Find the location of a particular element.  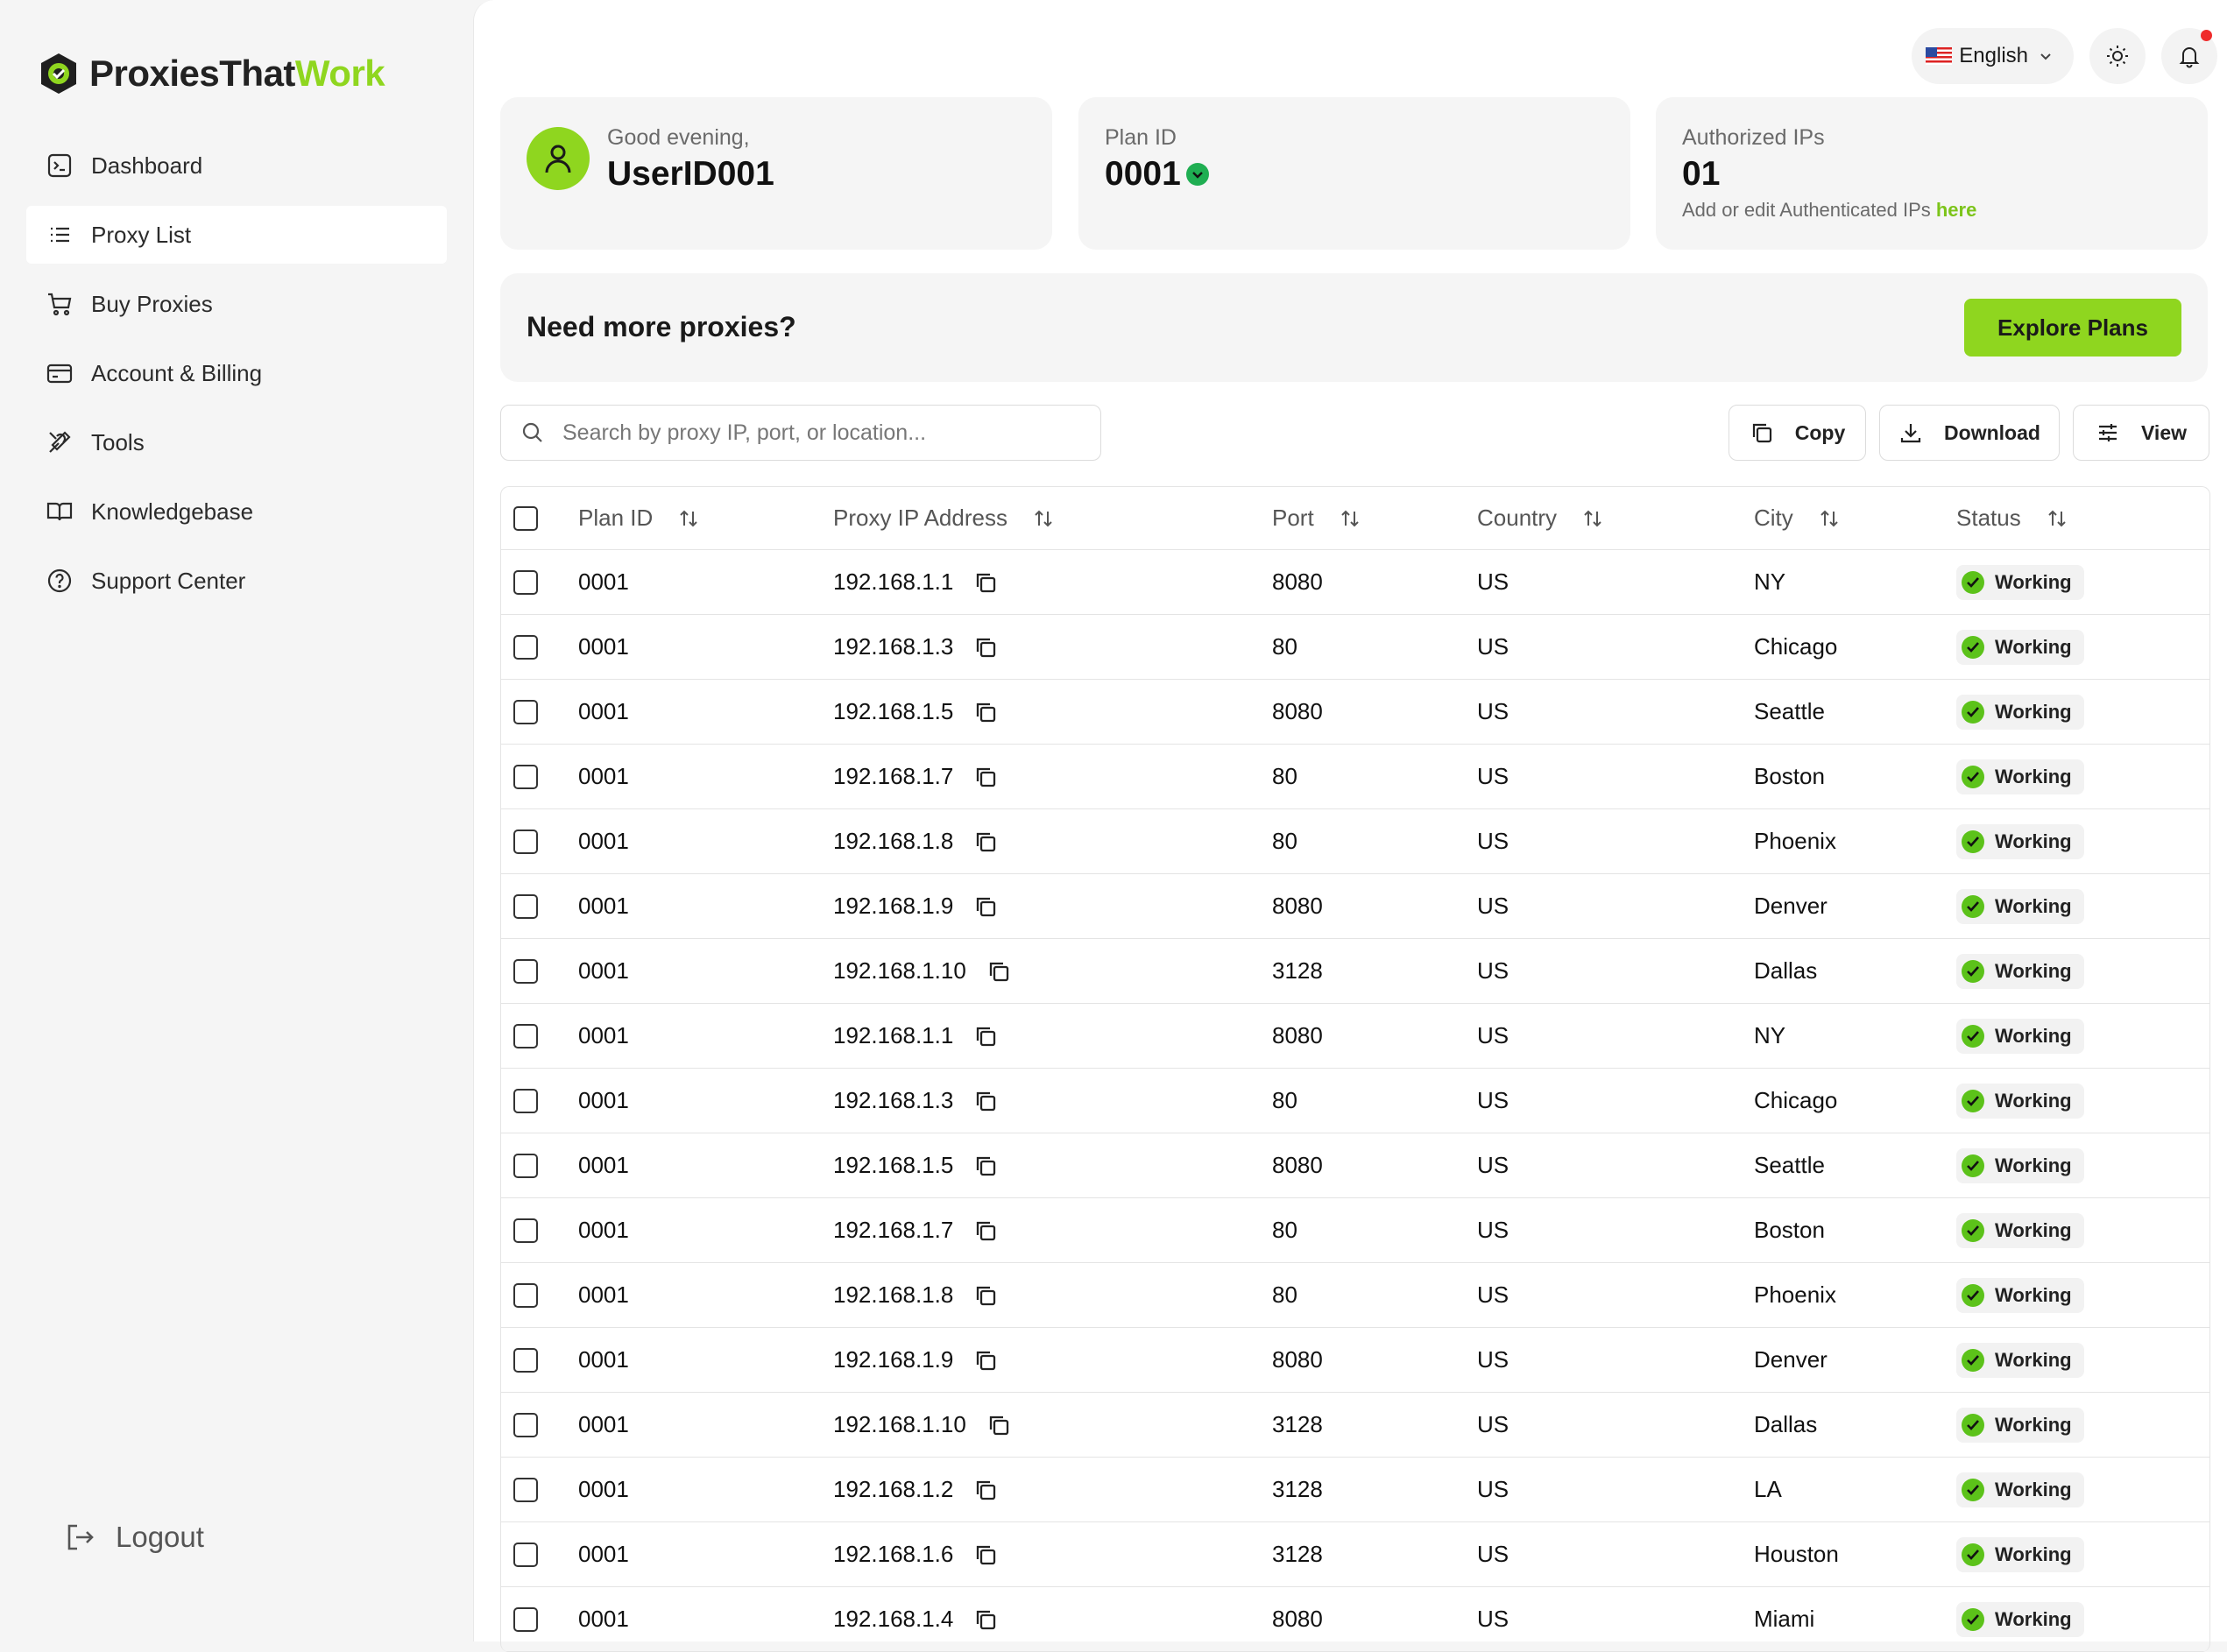

cell-city: Dallas is located at coordinates (1786, 971).